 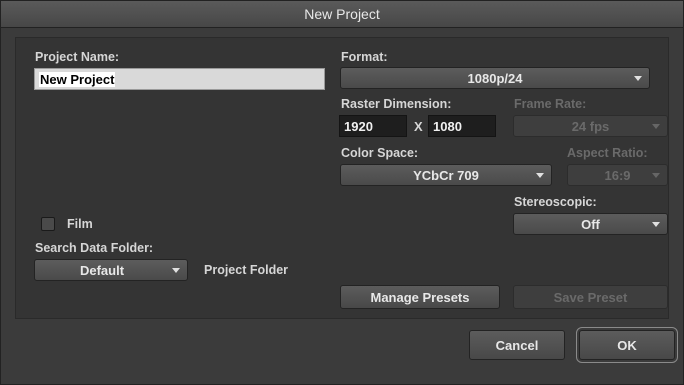 I want to click on search-data-folder-dropdown: Default, so click(x=111, y=270).